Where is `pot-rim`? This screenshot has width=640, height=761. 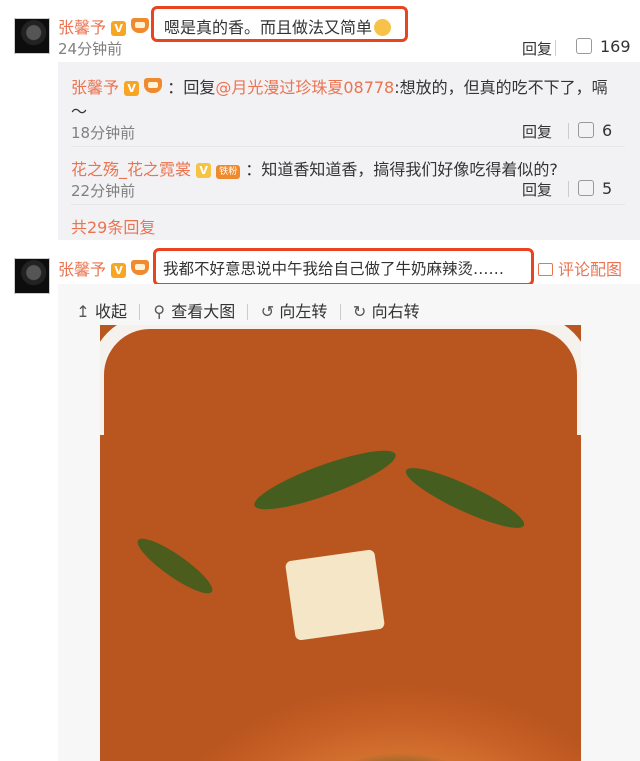
pot-rim is located at coordinates (340, 380).